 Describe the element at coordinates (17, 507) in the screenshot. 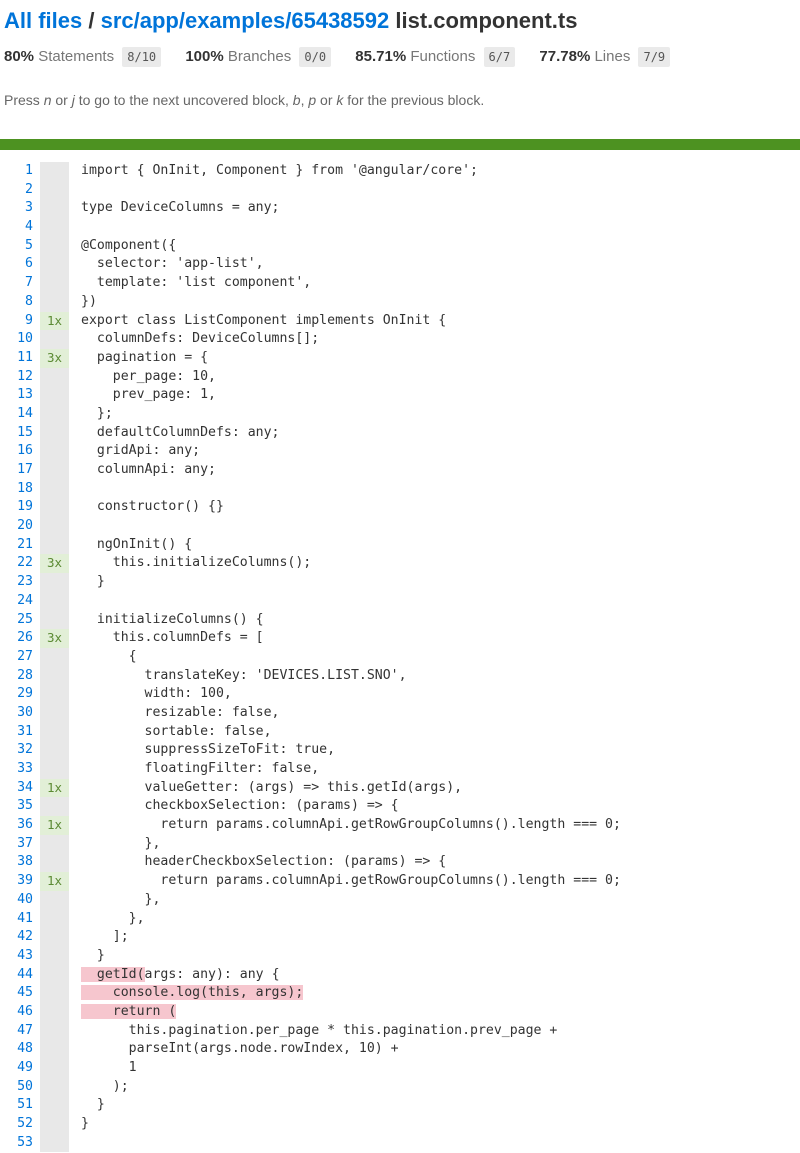

I see `line-number: 19` at that location.